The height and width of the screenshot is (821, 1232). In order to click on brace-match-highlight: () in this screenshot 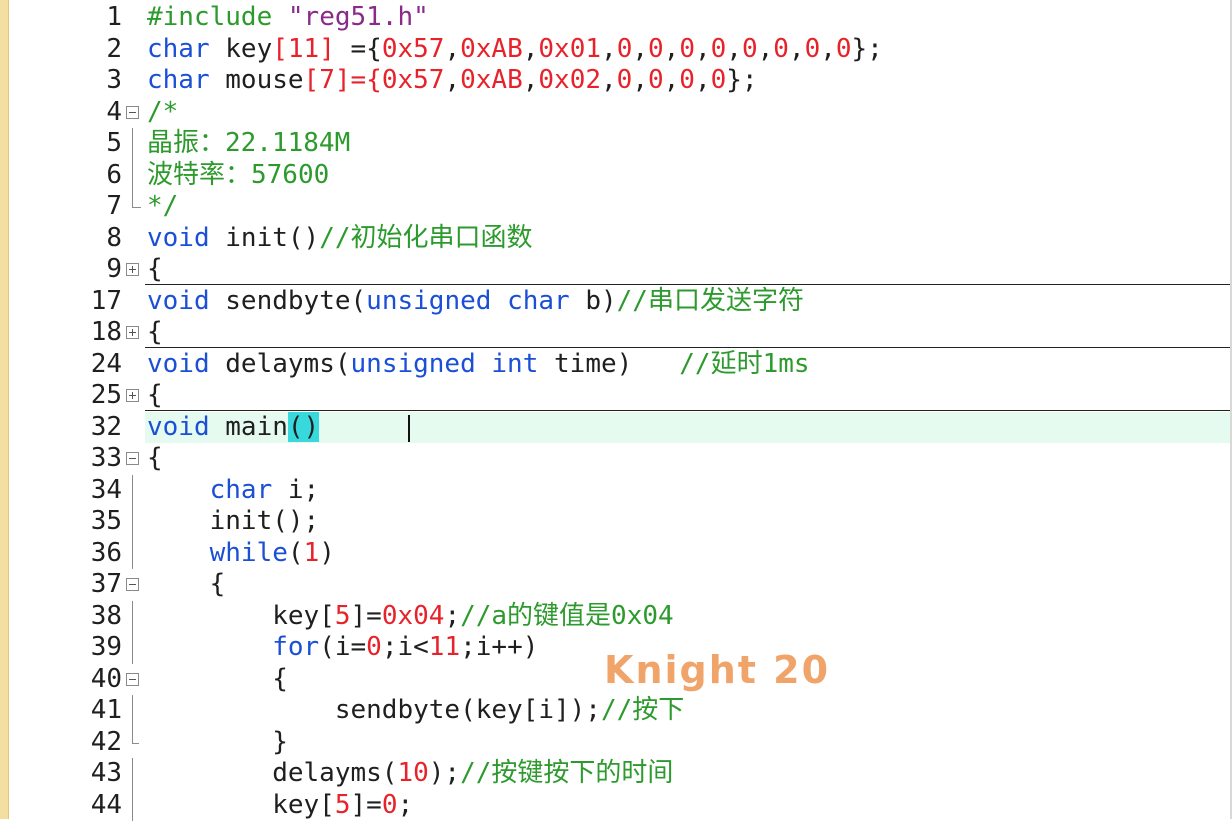, I will do `click(303, 427)`.